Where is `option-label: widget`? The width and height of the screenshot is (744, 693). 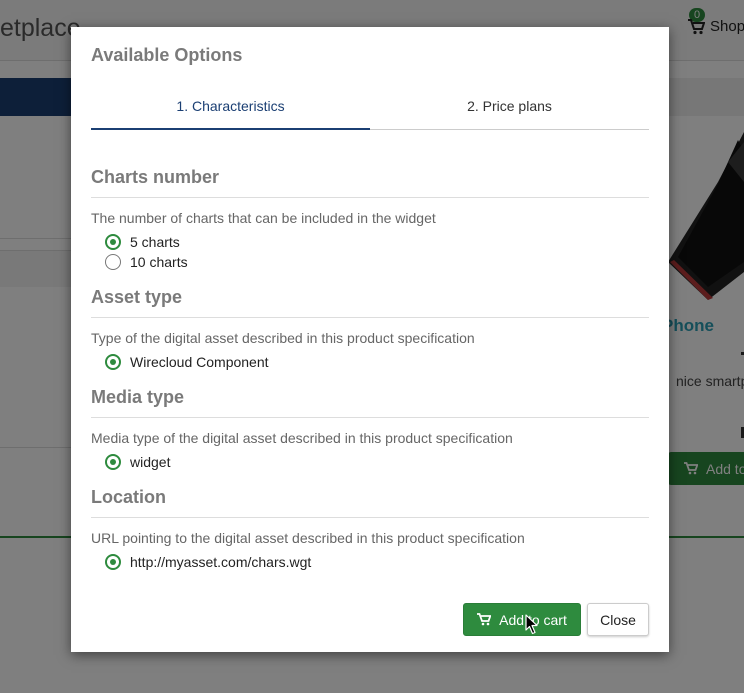 option-label: widget is located at coordinates (150, 462).